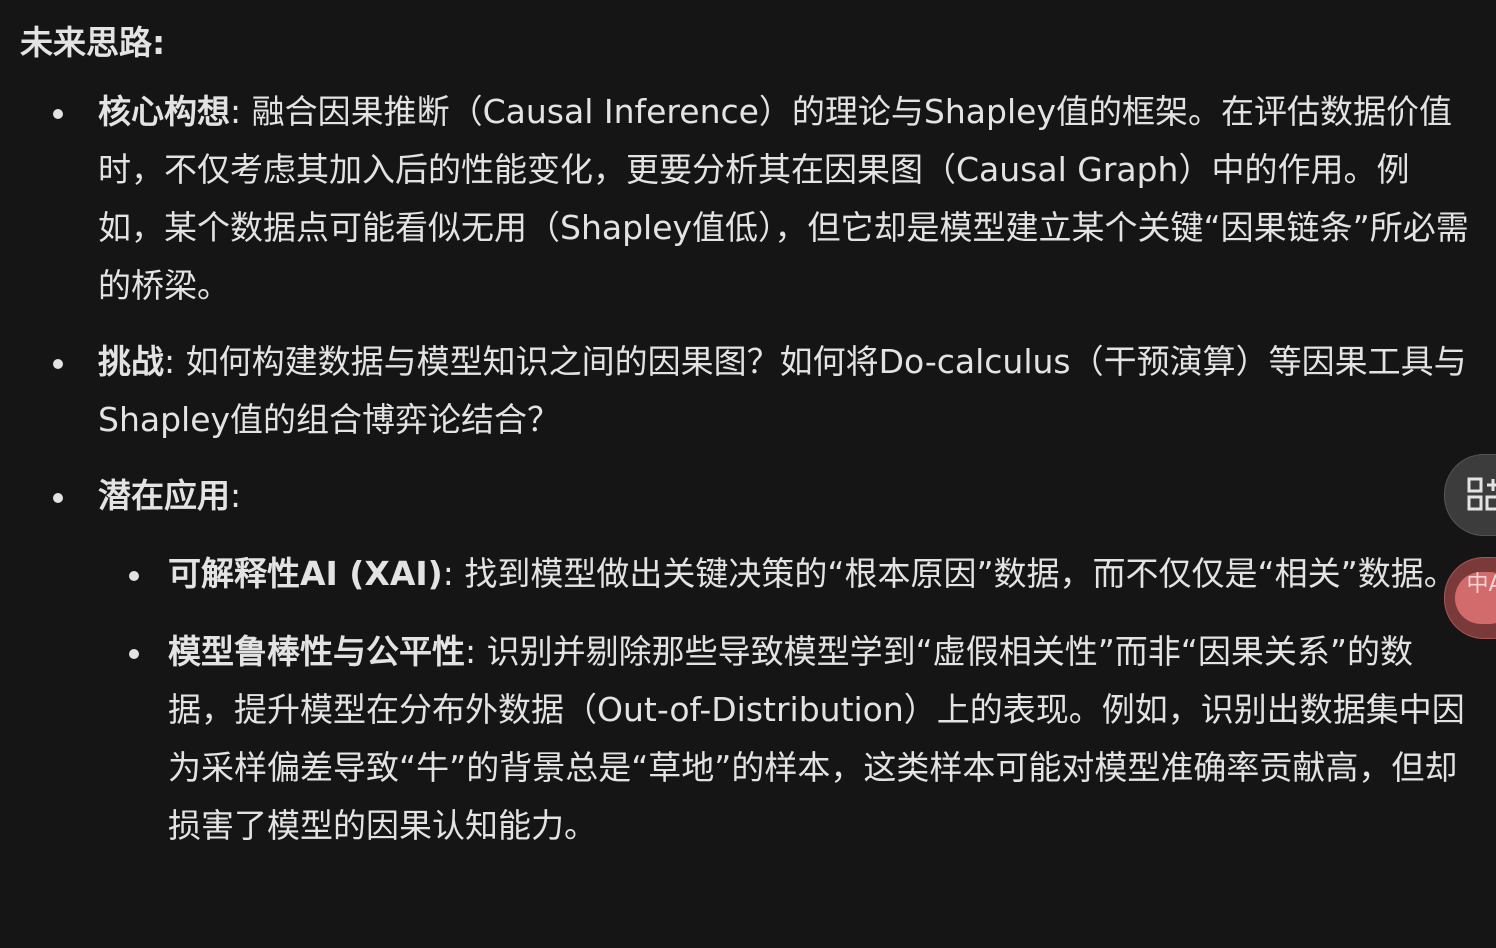 Image resolution: width=1496 pixels, height=948 pixels. Describe the element at coordinates (1481, 494) in the screenshot. I see `grid-plus-icon` at that location.